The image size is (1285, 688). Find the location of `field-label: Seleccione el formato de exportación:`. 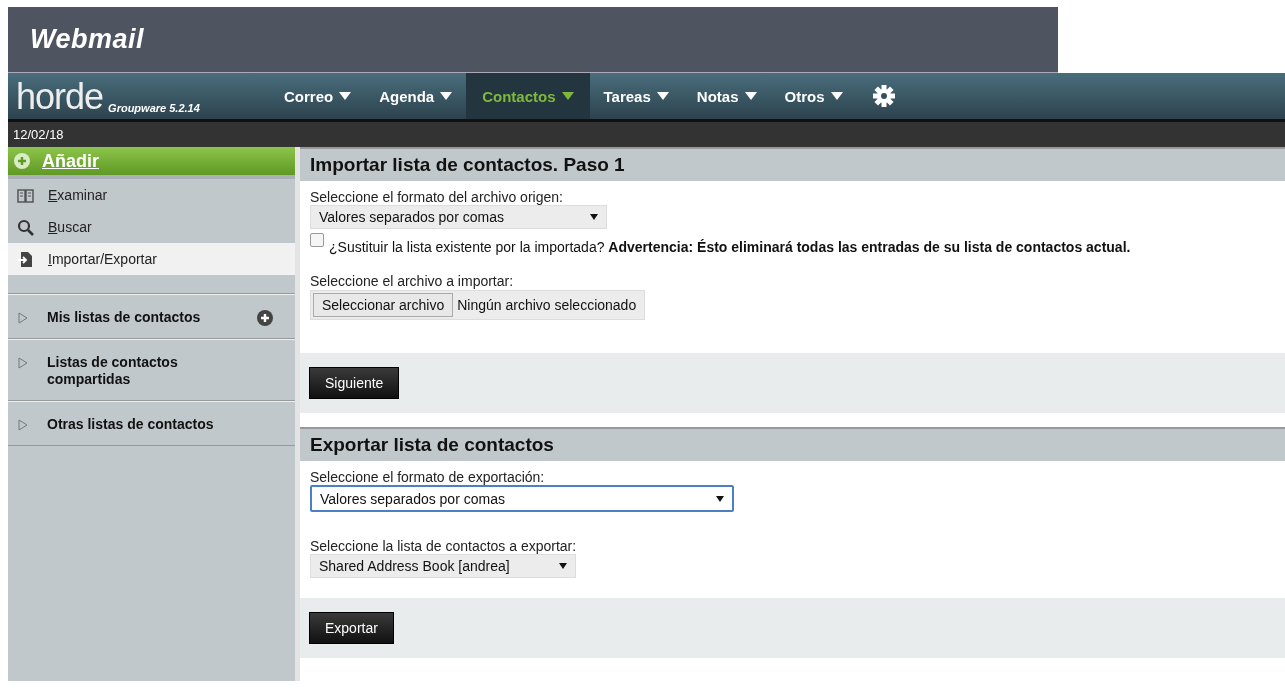

field-label: Seleccione el formato de exportación: is located at coordinates (428, 477).